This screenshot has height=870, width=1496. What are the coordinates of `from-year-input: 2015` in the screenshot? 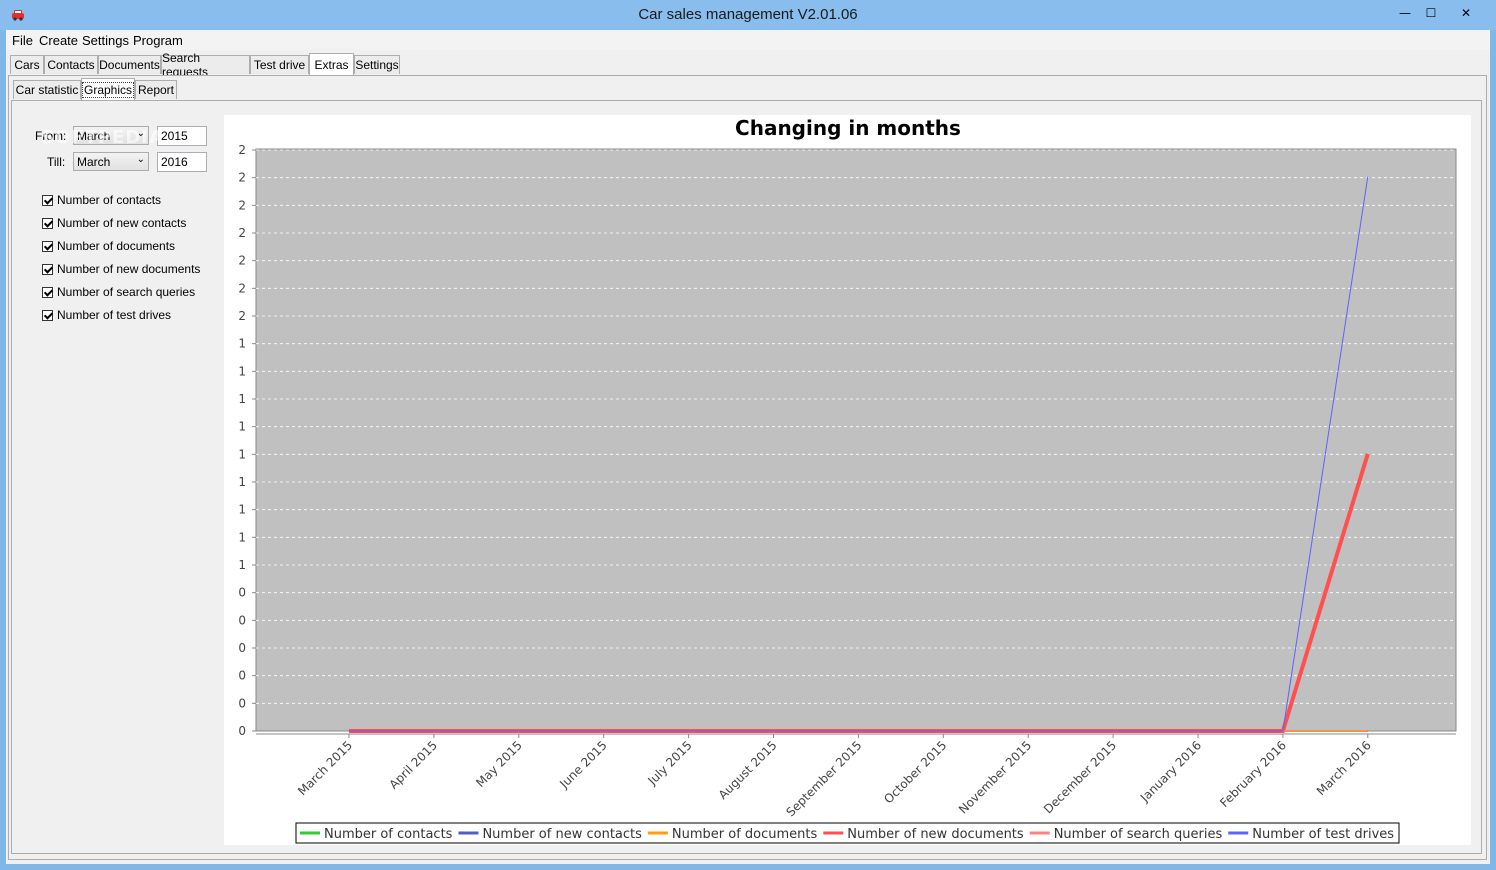 It's located at (182, 136).